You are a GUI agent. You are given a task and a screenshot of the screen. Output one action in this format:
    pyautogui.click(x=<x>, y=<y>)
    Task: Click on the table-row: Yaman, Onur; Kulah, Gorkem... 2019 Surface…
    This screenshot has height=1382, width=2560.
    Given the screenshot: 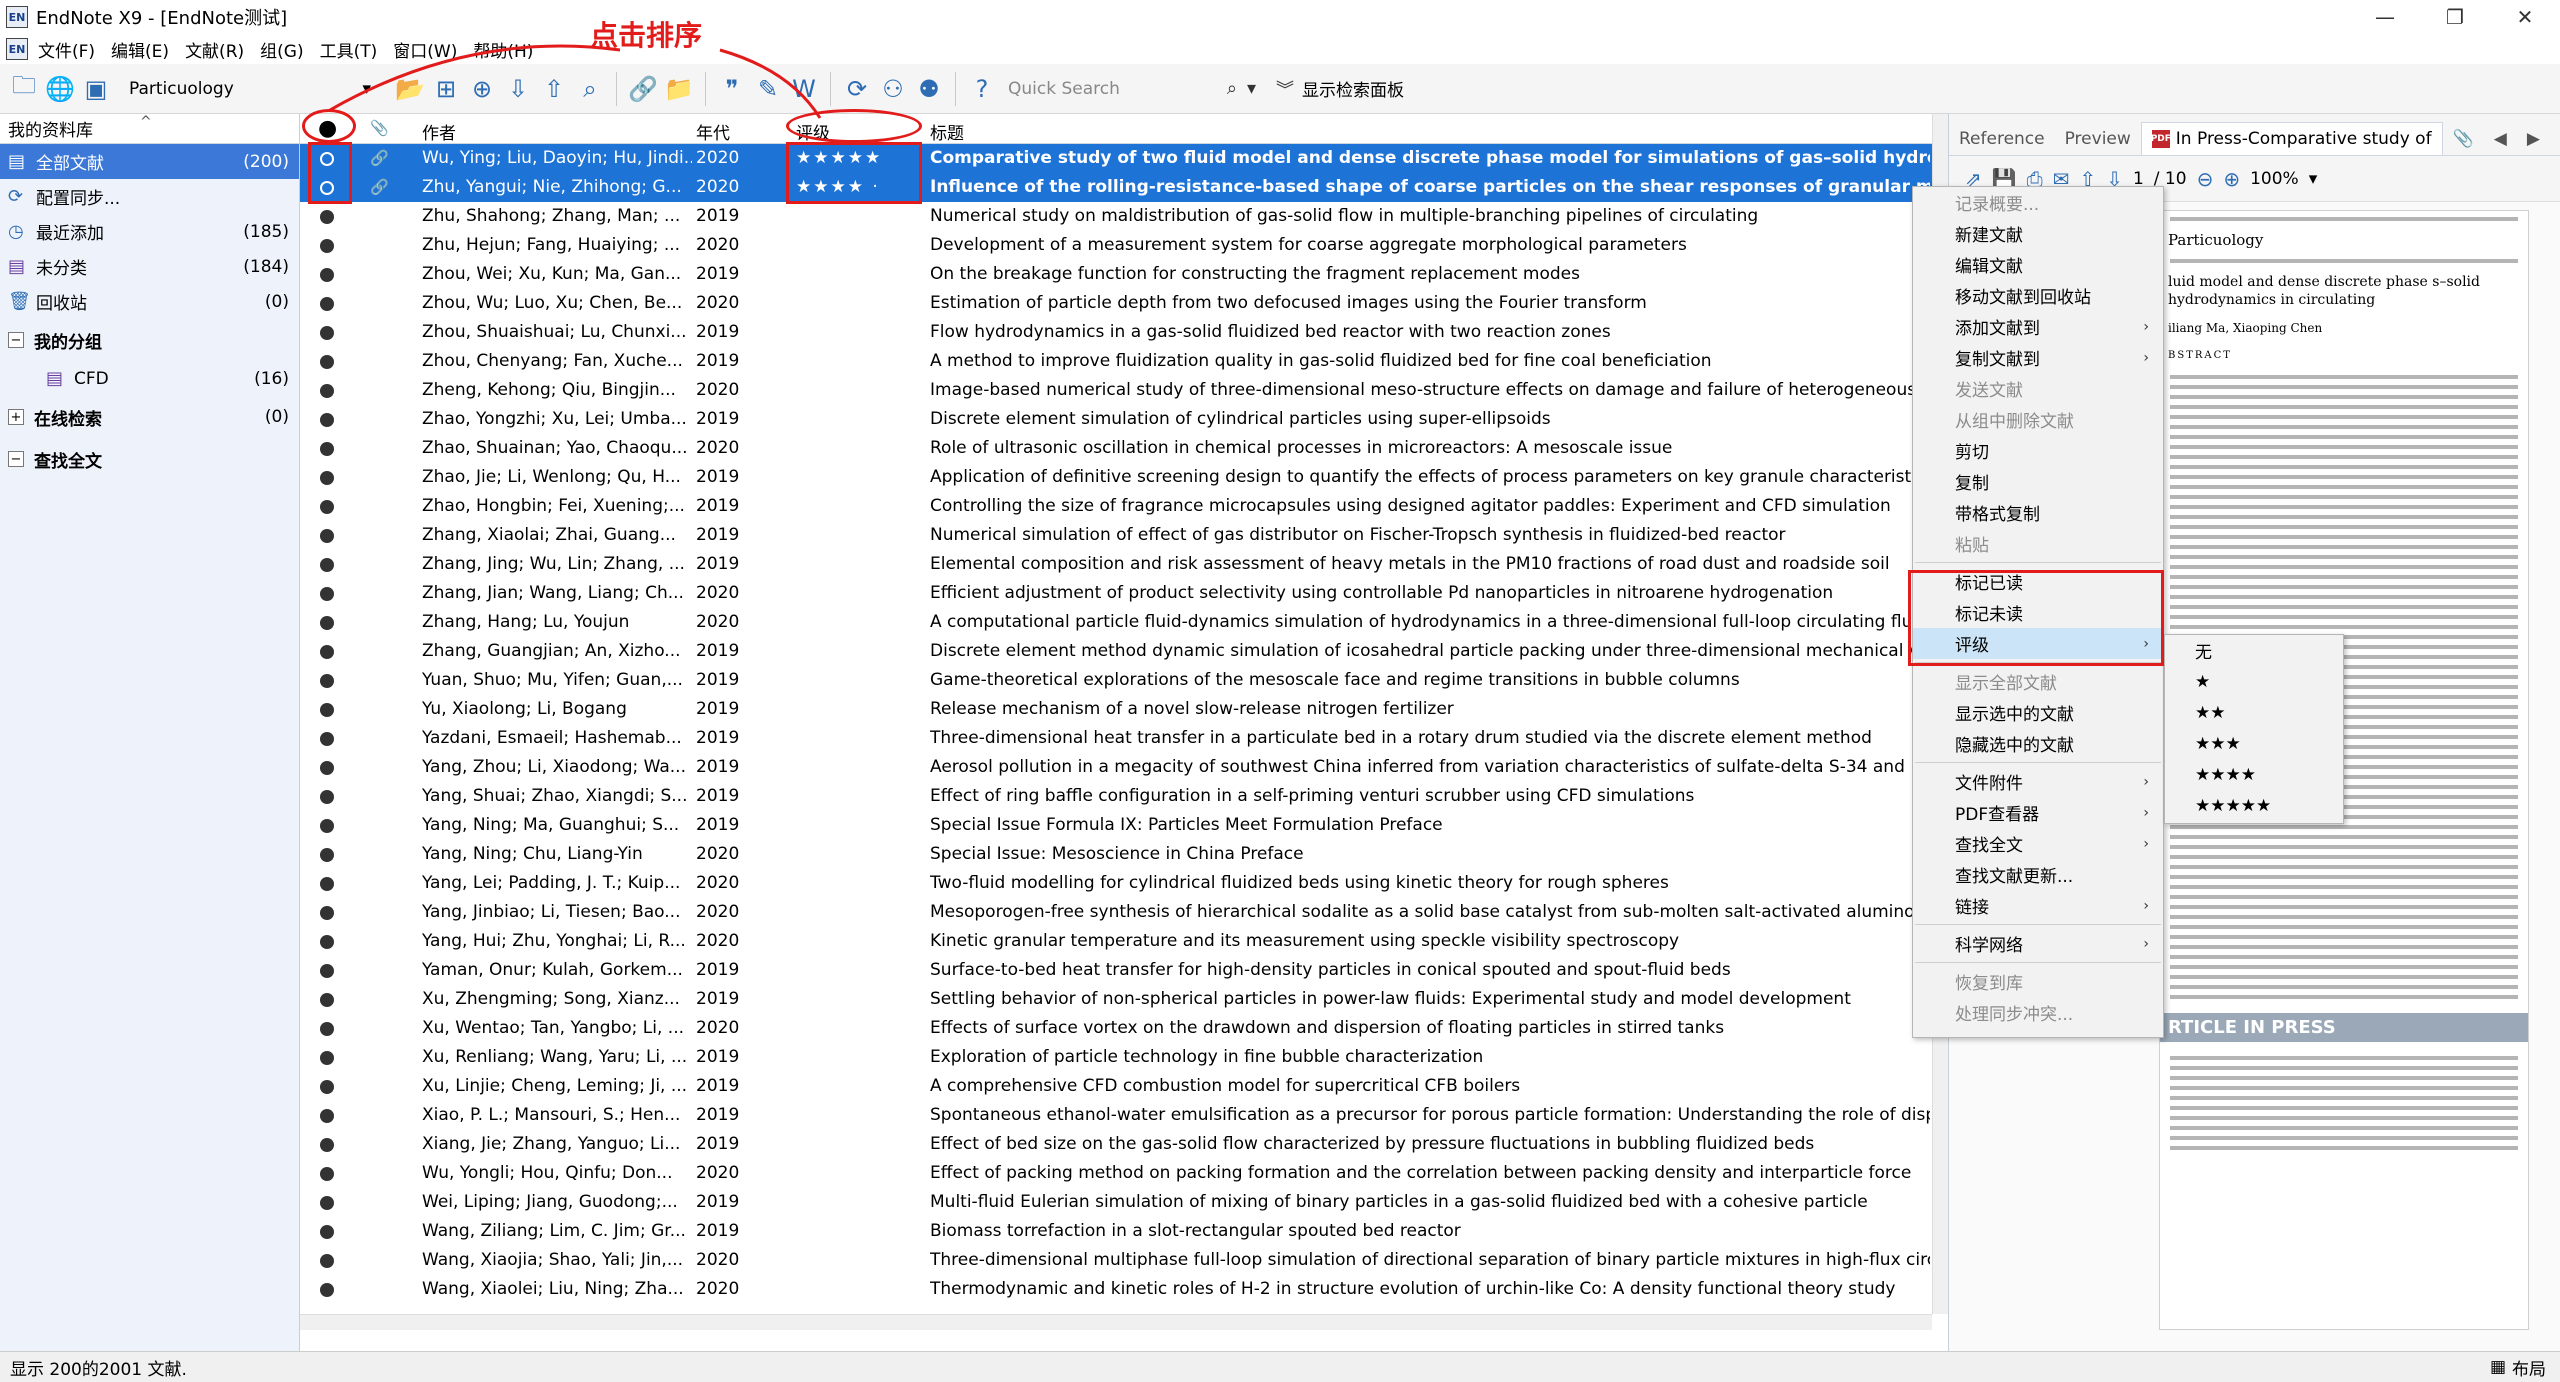 What is the action you would take?
    pyautogui.click(x=1116, y=970)
    